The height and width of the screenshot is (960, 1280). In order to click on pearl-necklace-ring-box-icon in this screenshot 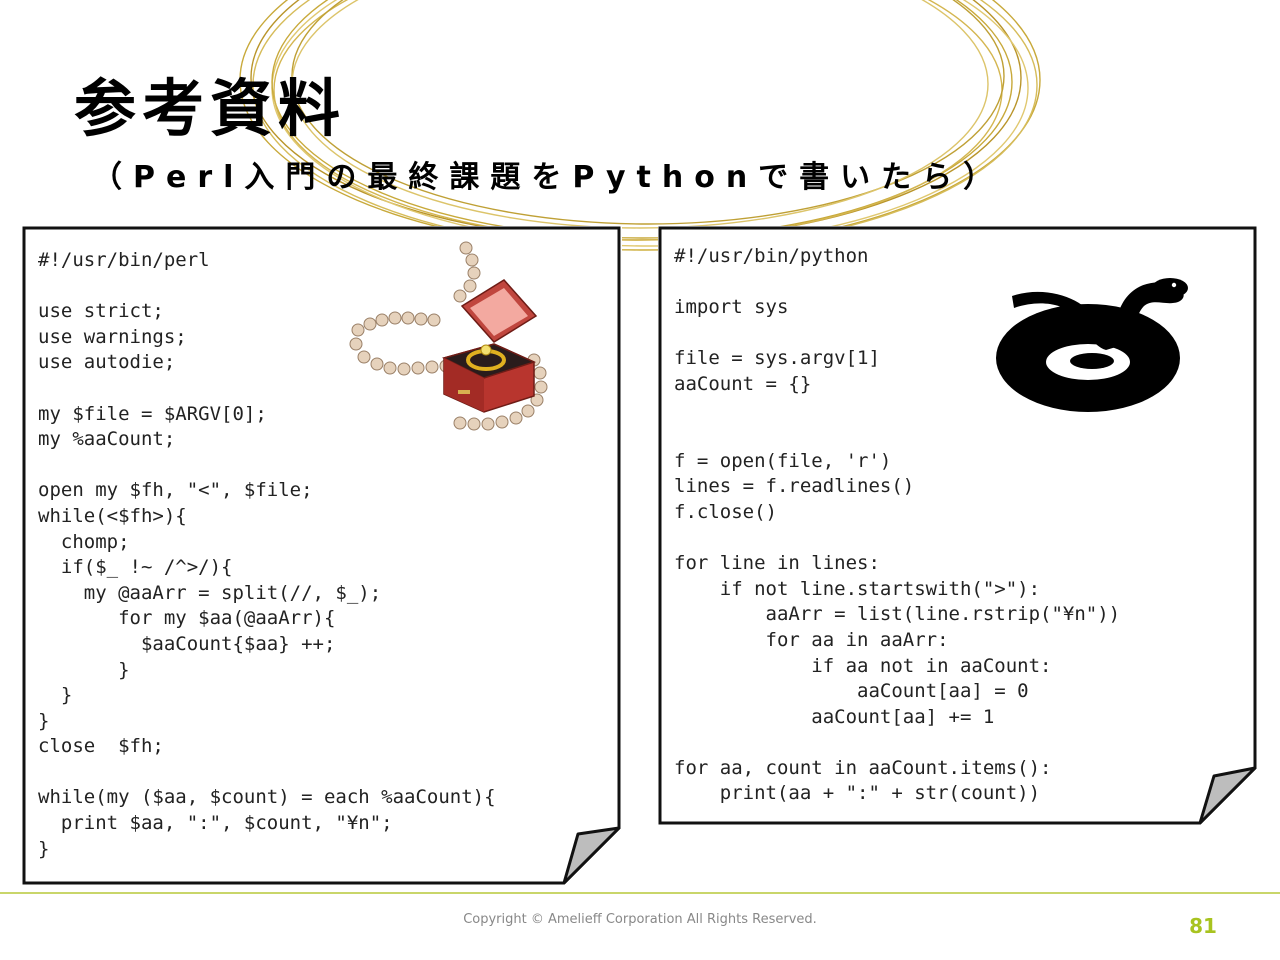, I will do `click(448, 336)`.